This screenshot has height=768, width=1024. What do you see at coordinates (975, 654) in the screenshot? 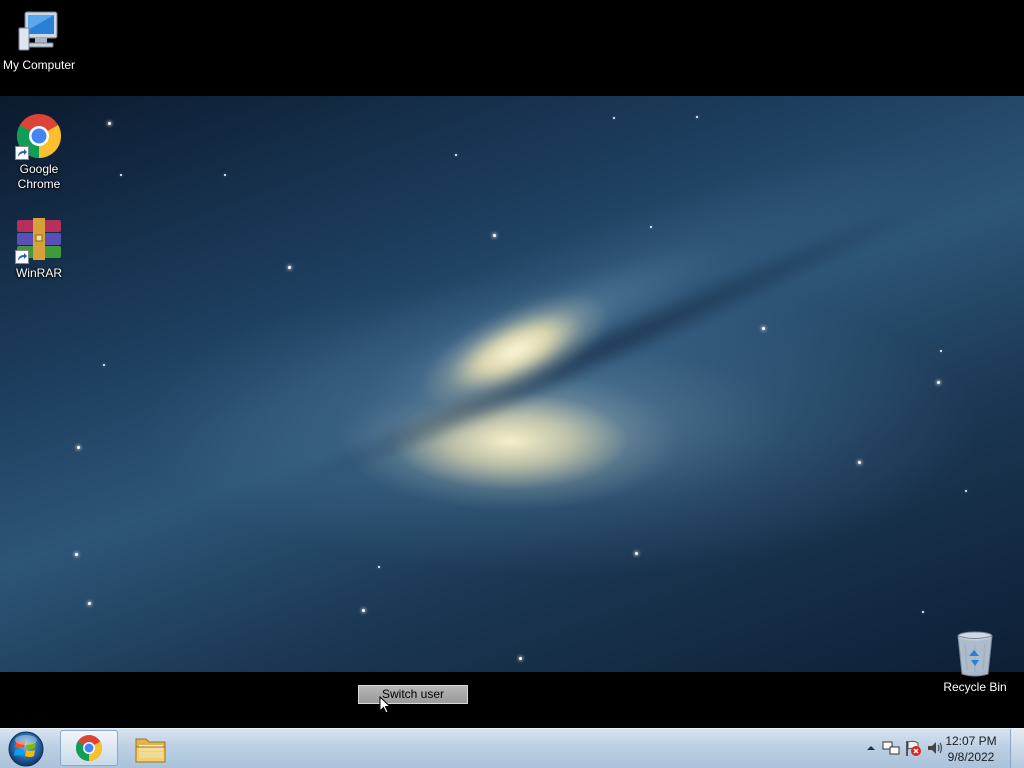
I see `recycle-bin-icon` at bounding box center [975, 654].